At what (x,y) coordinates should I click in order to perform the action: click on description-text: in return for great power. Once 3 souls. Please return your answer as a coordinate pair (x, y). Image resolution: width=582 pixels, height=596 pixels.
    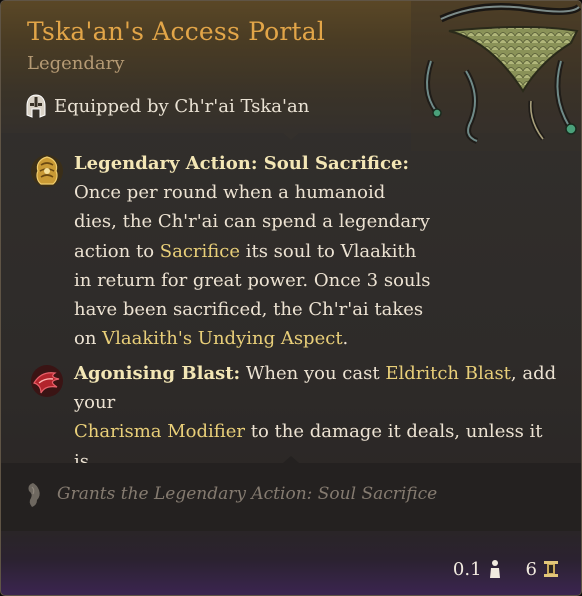
    Looking at the image, I should click on (252, 280).